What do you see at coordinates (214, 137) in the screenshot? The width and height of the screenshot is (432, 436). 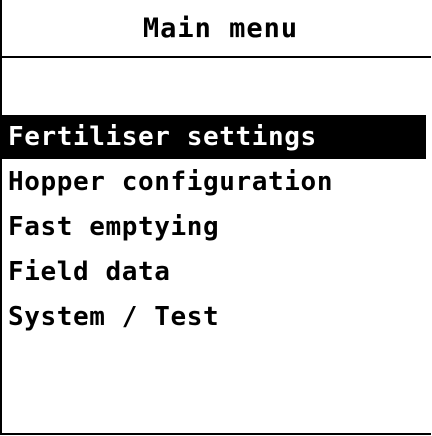 I see `menu-item-fertiliser-settings: Fertiliser settings` at bounding box center [214, 137].